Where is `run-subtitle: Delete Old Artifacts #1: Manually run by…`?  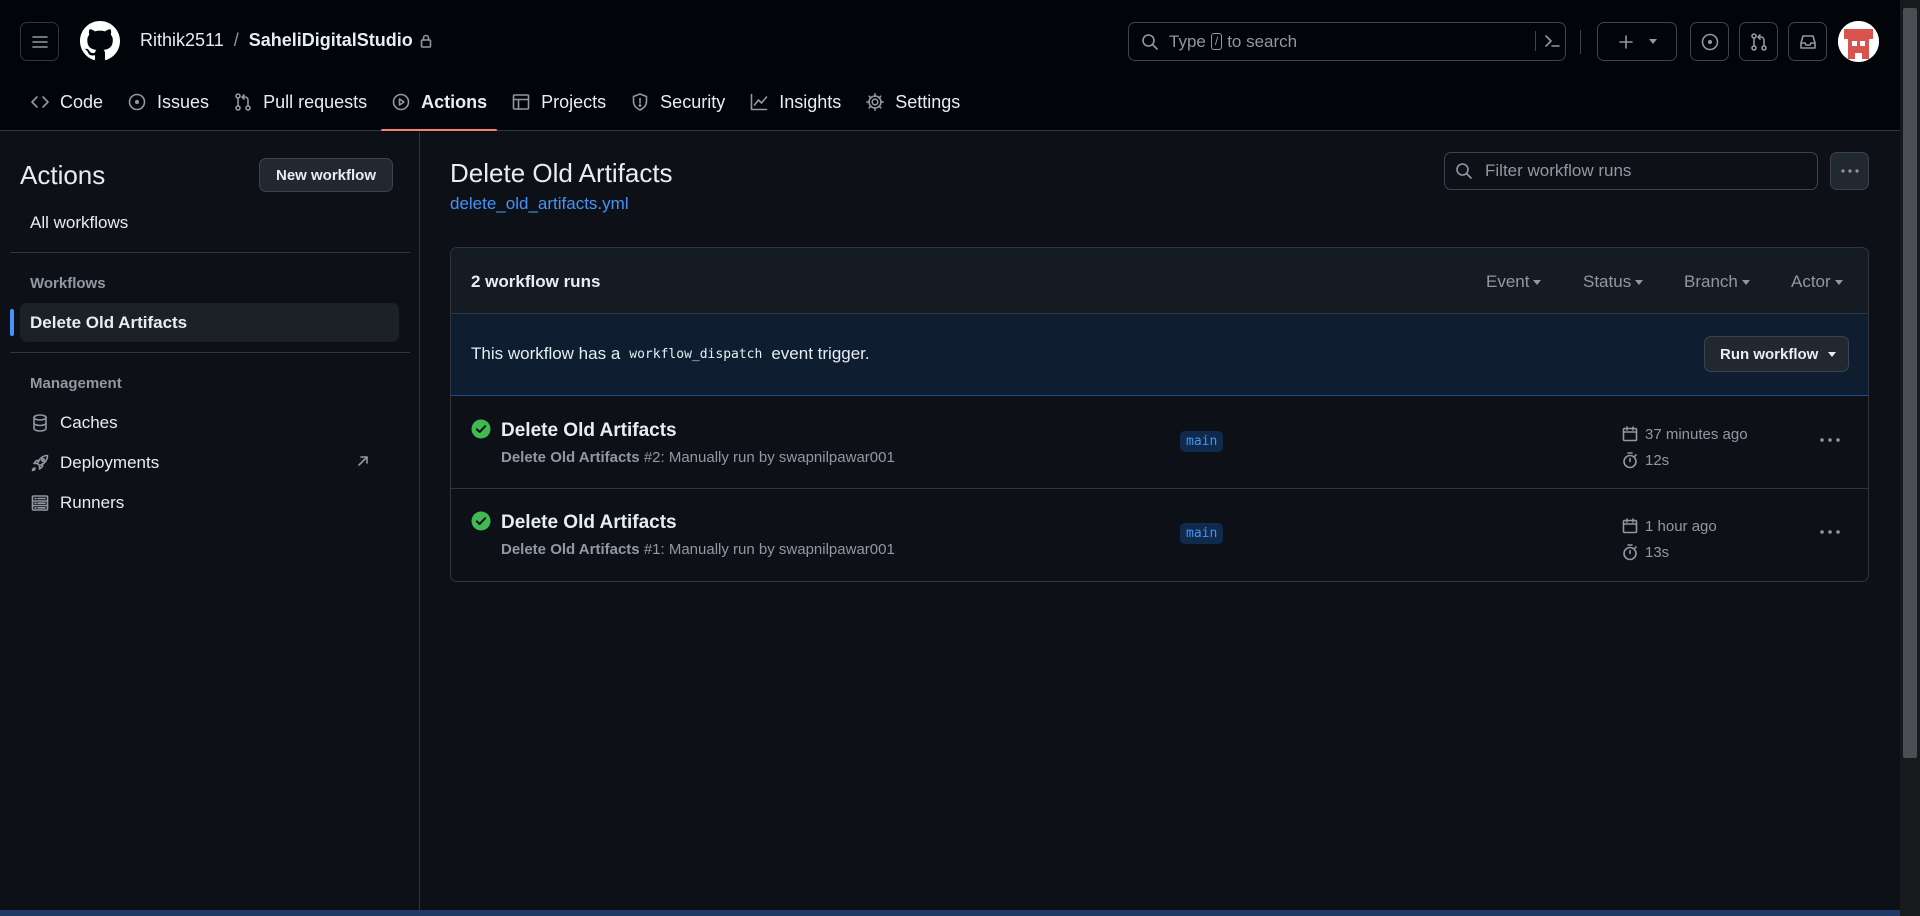
run-subtitle: Delete Old Artifacts #1: Manually run by… is located at coordinates (698, 549).